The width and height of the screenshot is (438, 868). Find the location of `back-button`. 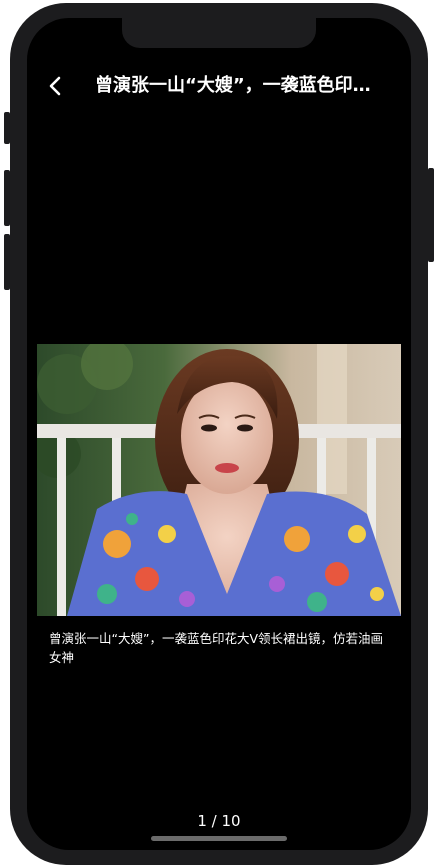

back-button is located at coordinates (55, 86).